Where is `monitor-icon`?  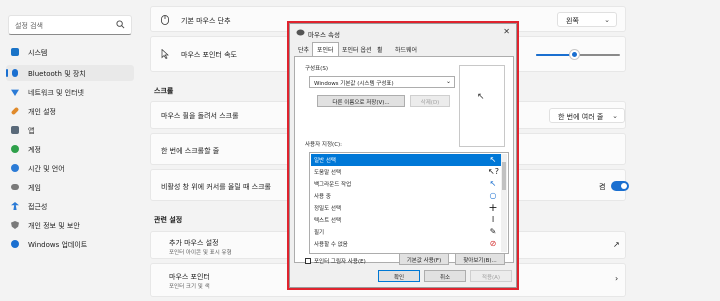
monitor-icon is located at coordinates (15, 52).